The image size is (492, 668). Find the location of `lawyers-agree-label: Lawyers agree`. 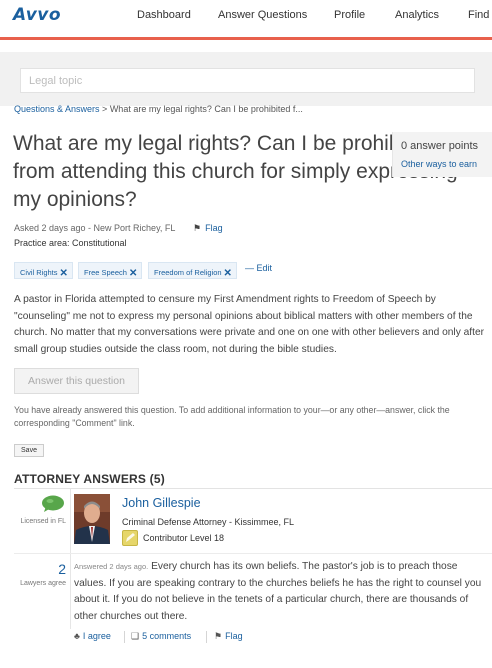

lawyers-agree-label: Lawyers agree is located at coordinates (43, 583).